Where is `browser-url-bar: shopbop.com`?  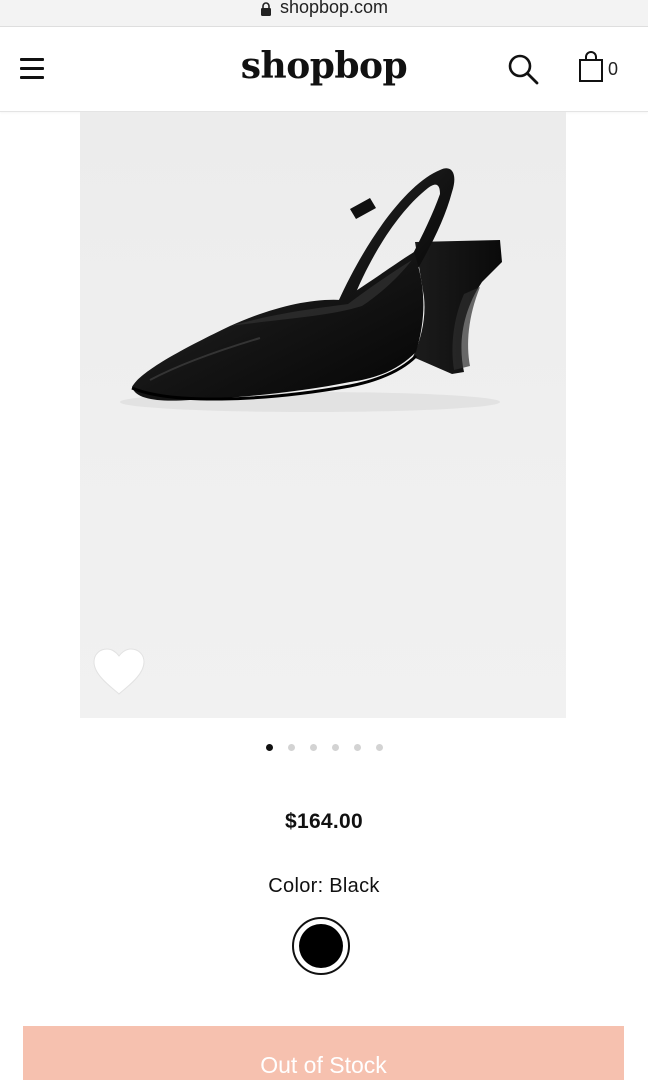 browser-url-bar: shopbop.com is located at coordinates (324, 13).